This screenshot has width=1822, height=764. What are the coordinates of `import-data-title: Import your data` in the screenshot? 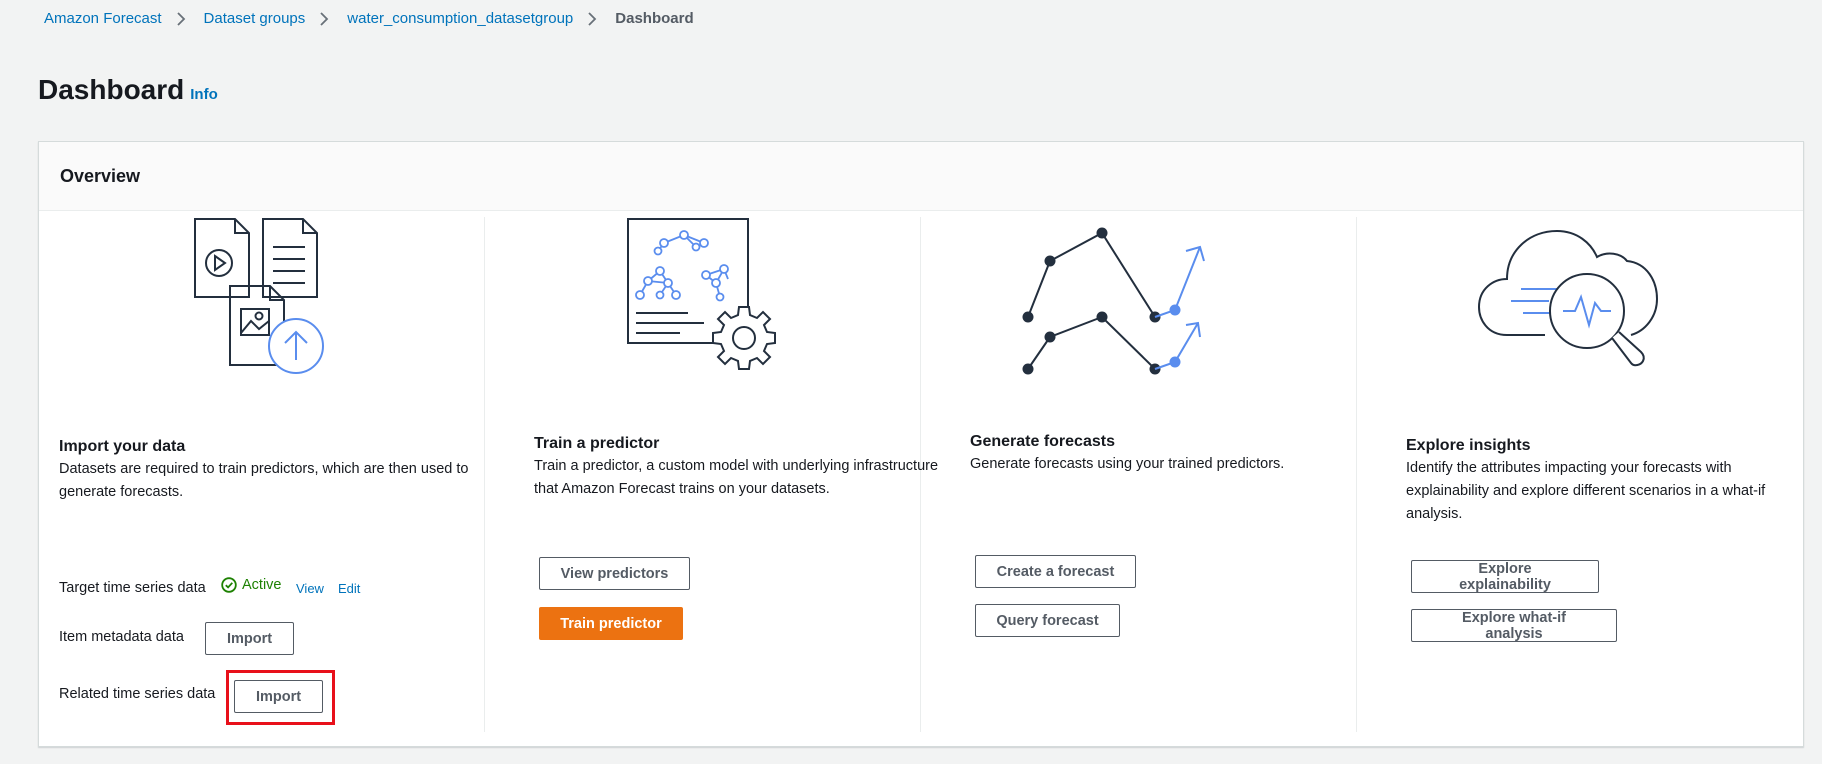 It's located at (122, 446).